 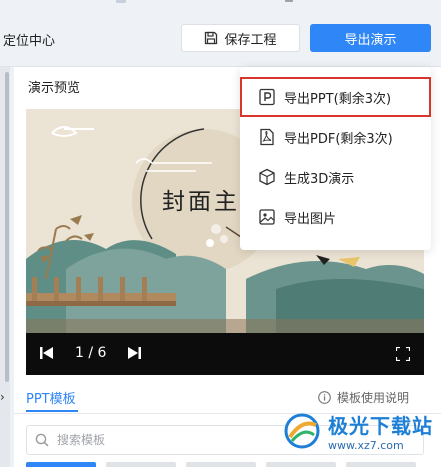 What do you see at coordinates (211, 38) in the screenshot?
I see `floppy-disk-icon` at bounding box center [211, 38].